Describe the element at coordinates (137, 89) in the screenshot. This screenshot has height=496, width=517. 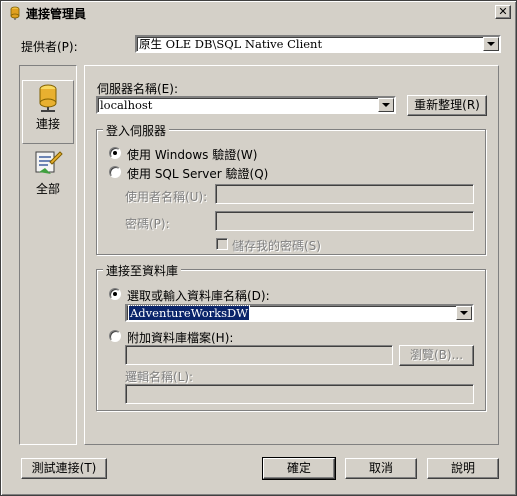
I see `server-name-label: 伺服器名稱(E):` at that location.